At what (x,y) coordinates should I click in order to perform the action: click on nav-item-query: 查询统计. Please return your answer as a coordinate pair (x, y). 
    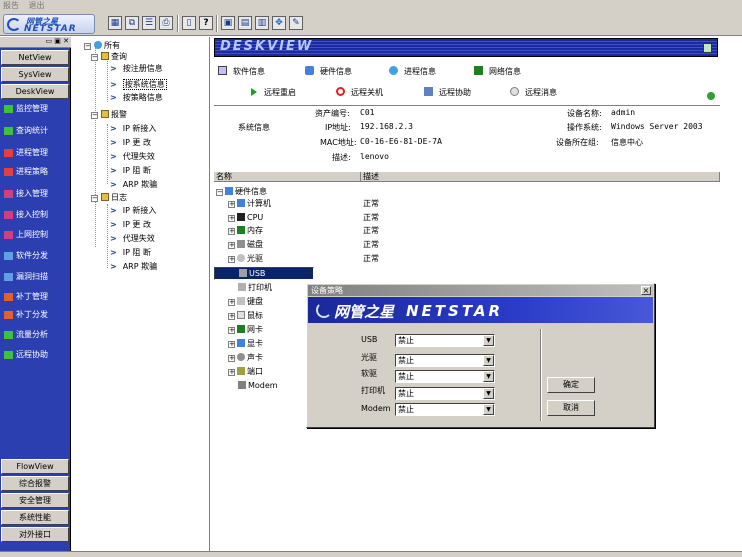
    Looking at the image, I should click on (36, 131).